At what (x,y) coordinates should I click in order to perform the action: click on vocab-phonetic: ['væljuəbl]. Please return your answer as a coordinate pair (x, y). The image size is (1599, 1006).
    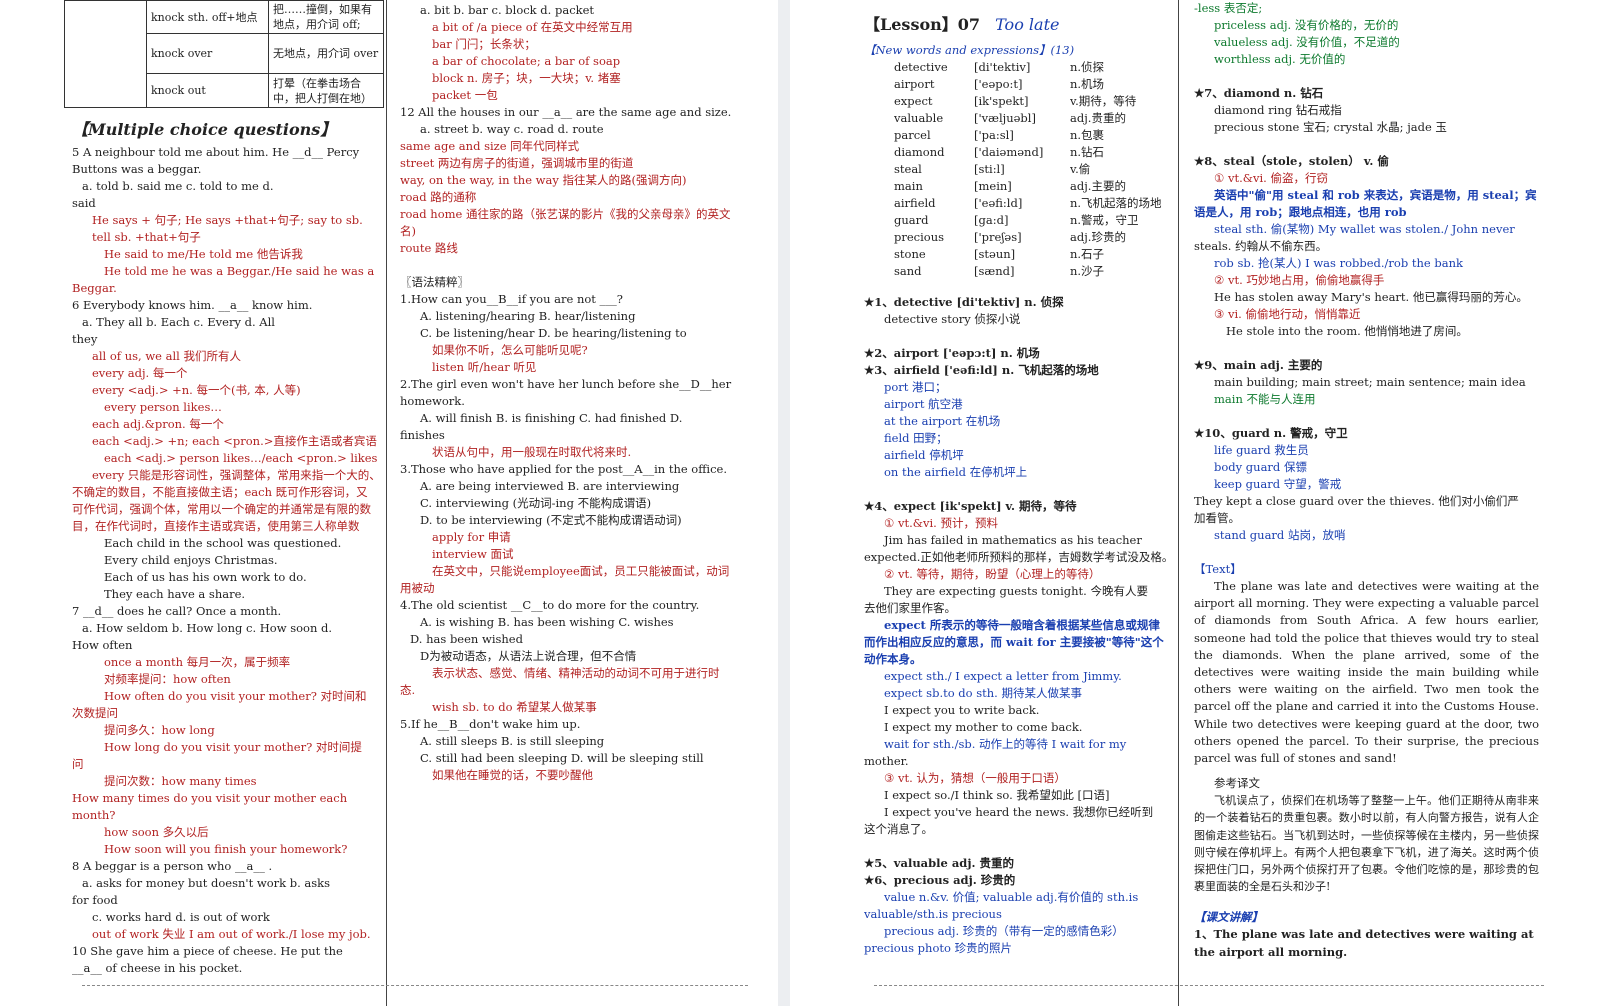
    Looking at the image, I should click on (1005, 118).